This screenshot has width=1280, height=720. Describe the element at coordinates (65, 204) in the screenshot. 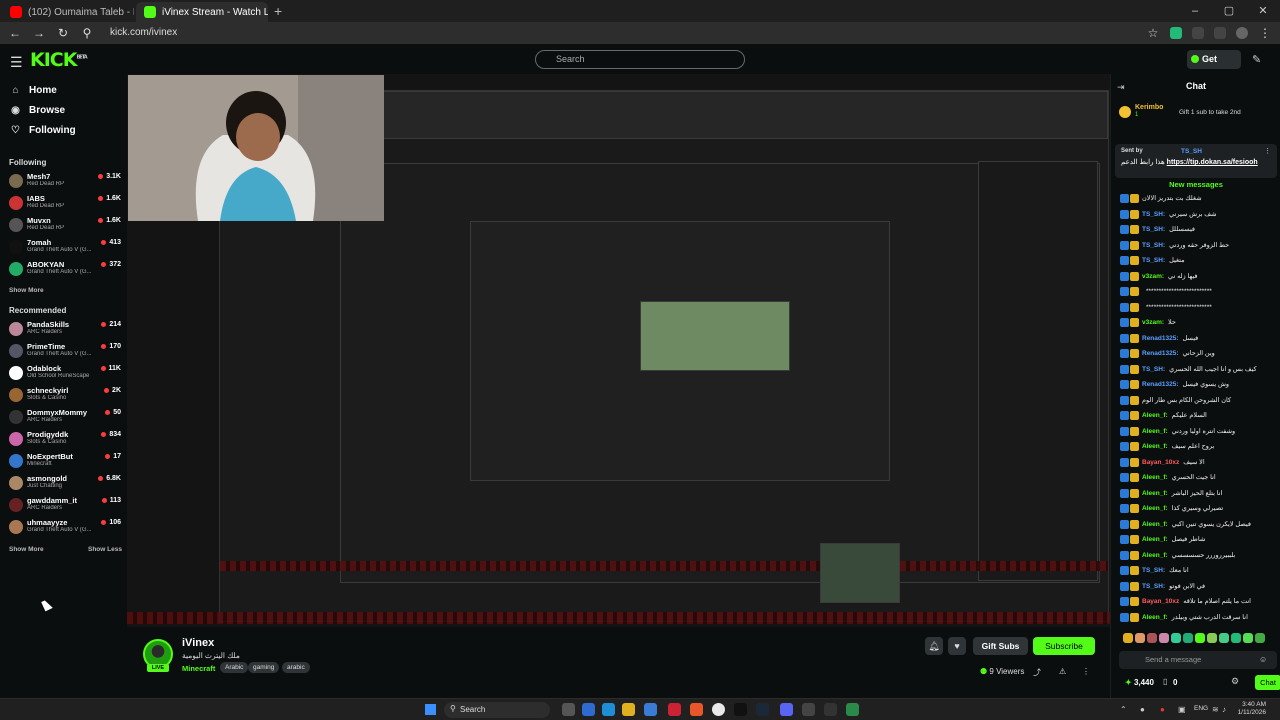

I see `sidebar-channel-item: IABS Red Dead RP 1.6K` at that location.